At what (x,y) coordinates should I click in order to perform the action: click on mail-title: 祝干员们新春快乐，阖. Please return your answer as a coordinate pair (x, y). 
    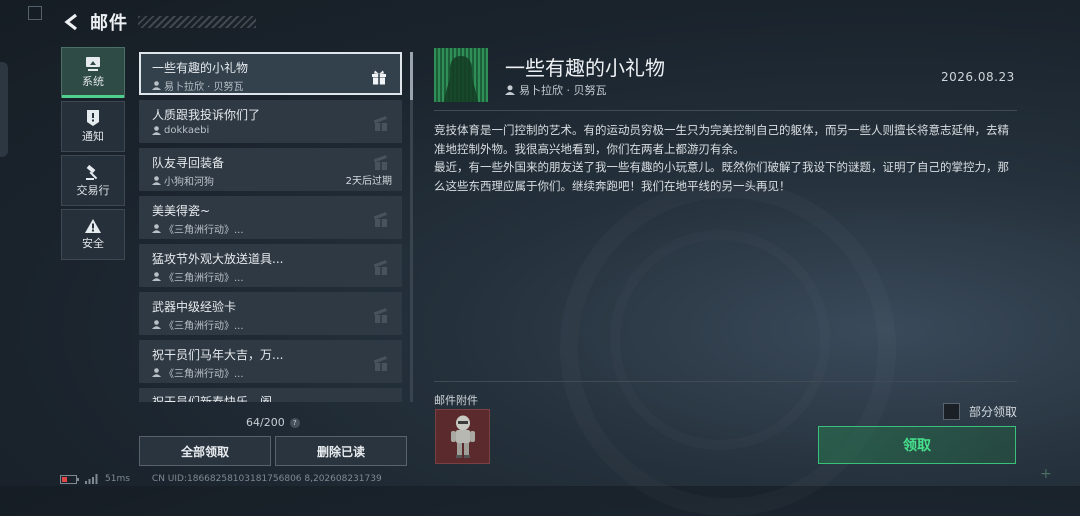
    Looking at the image, I should click on (212, 398).